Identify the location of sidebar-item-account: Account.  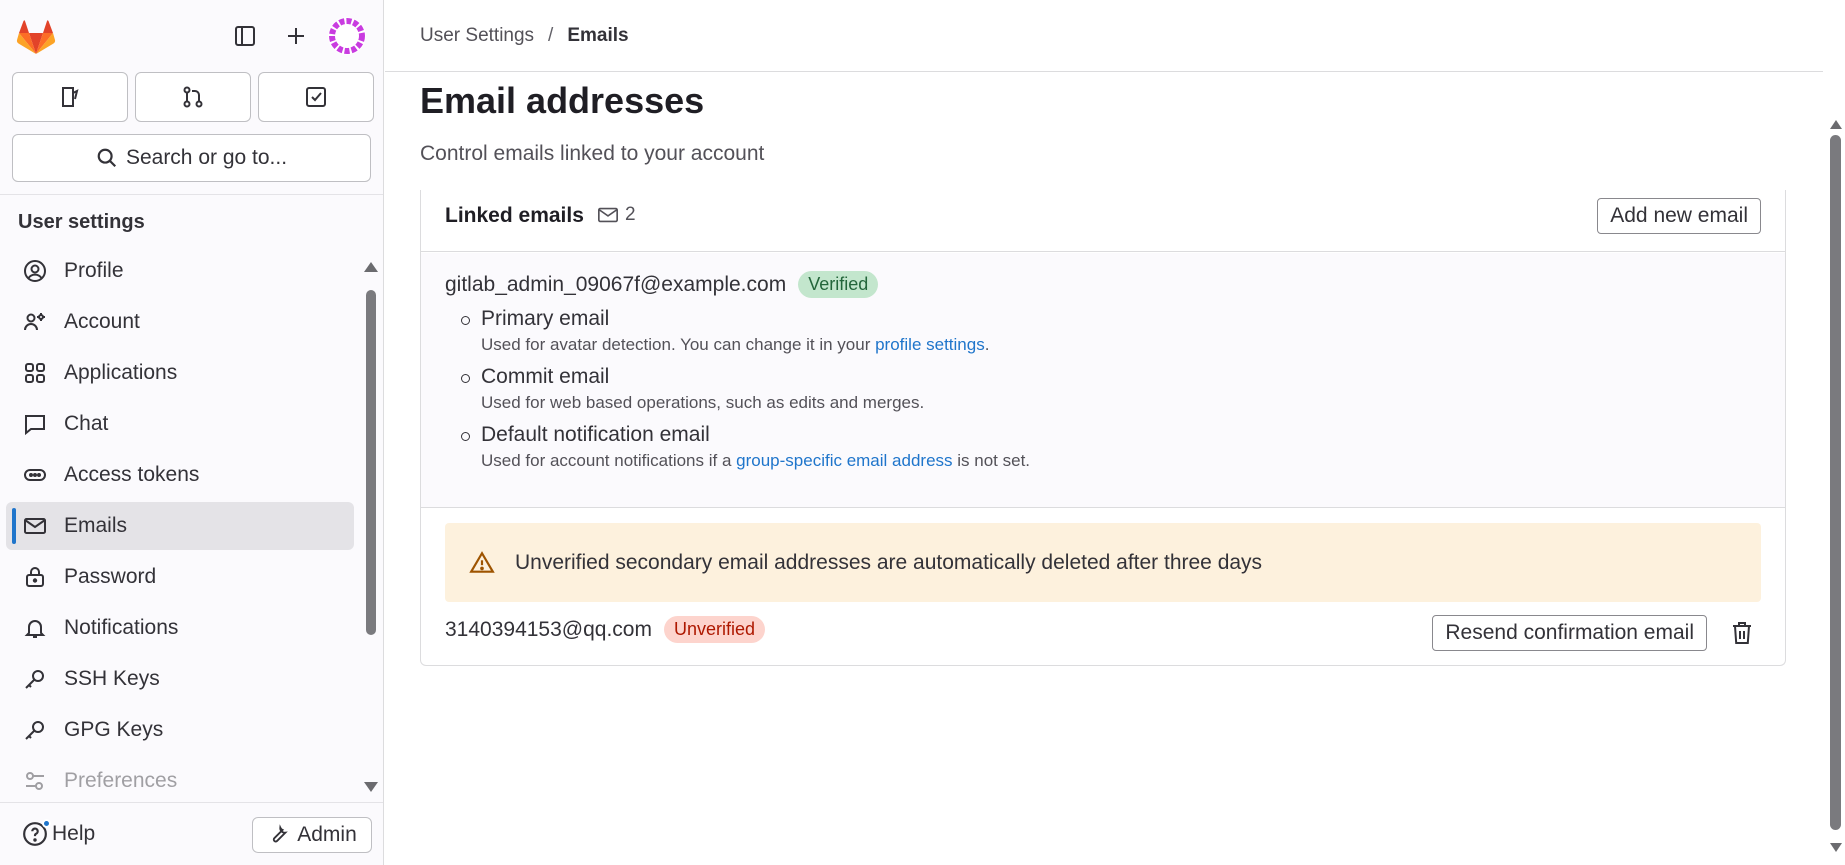
(180, 322).